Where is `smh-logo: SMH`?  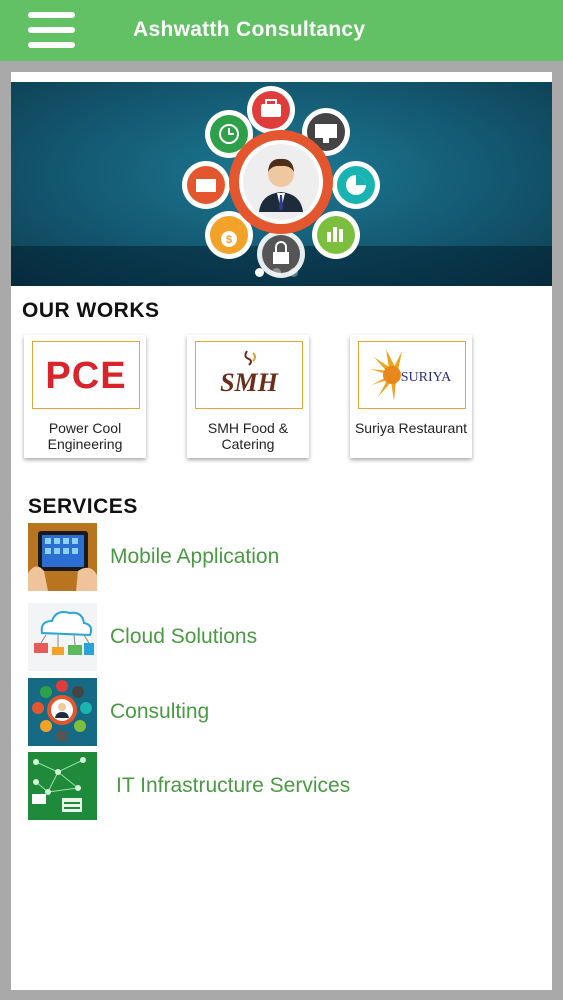
smh-logo: SMH is located at coordinates (249, 375).